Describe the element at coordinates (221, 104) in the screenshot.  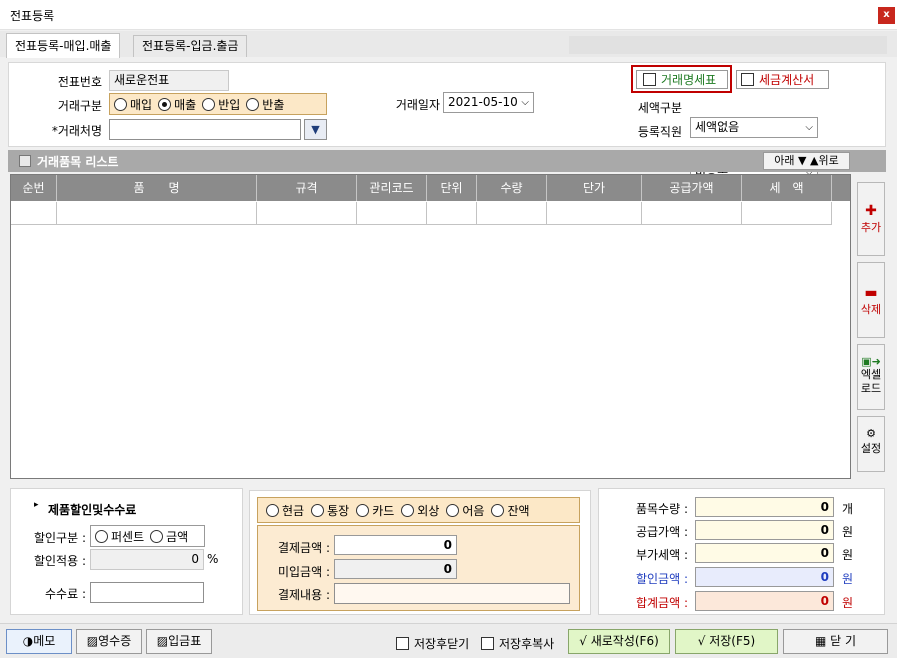
I see `radio-return-in: 반입` at that location.